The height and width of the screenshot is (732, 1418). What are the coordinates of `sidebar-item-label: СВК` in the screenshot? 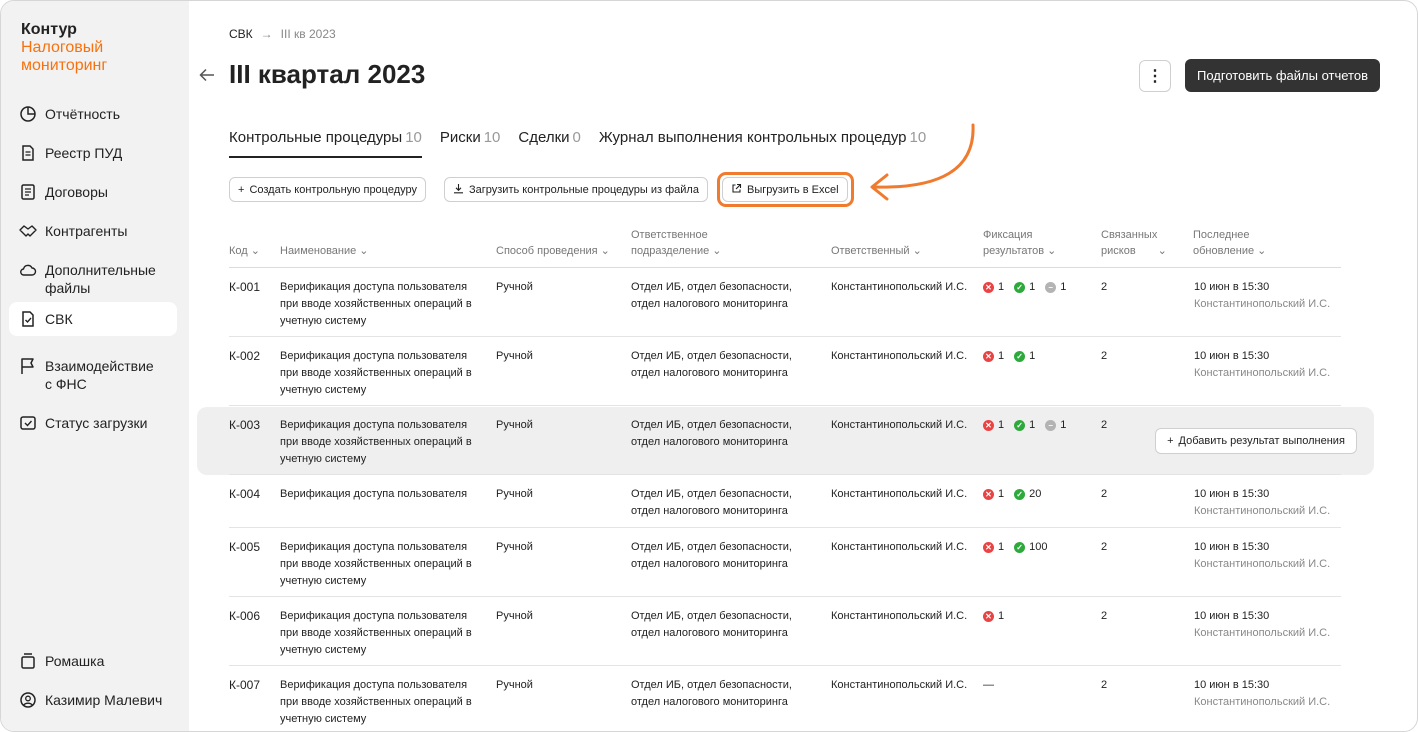 It's located at (59, 319).